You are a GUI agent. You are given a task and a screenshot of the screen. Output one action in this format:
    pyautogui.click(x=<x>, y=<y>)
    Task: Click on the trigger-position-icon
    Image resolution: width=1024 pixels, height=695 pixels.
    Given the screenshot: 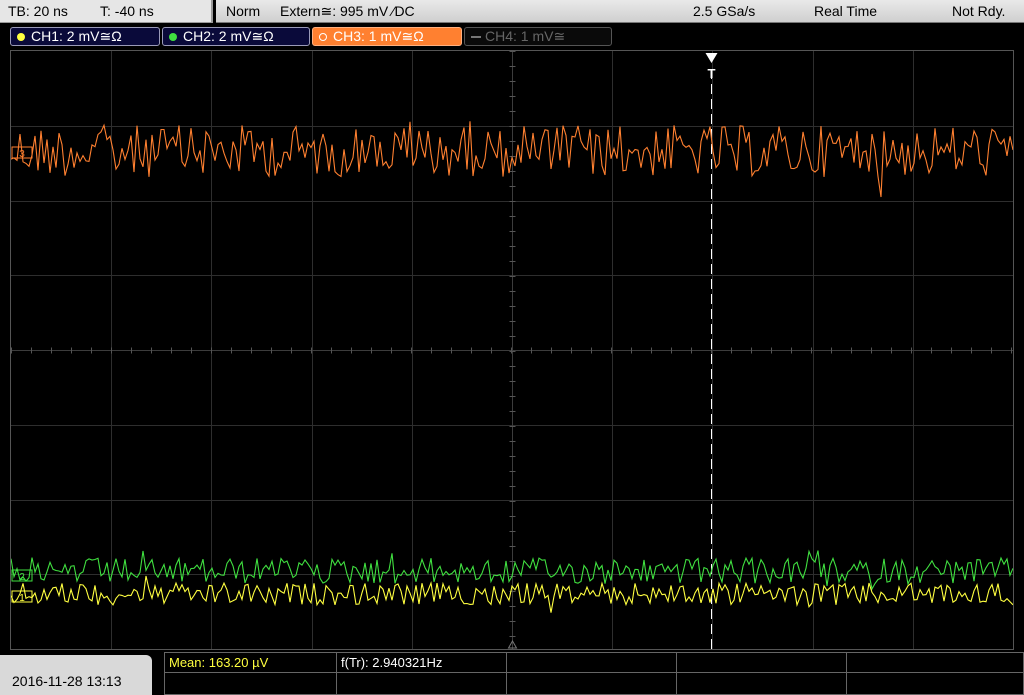 What is the action you would take?
    pyautogui.click(x=711, y=58)
    